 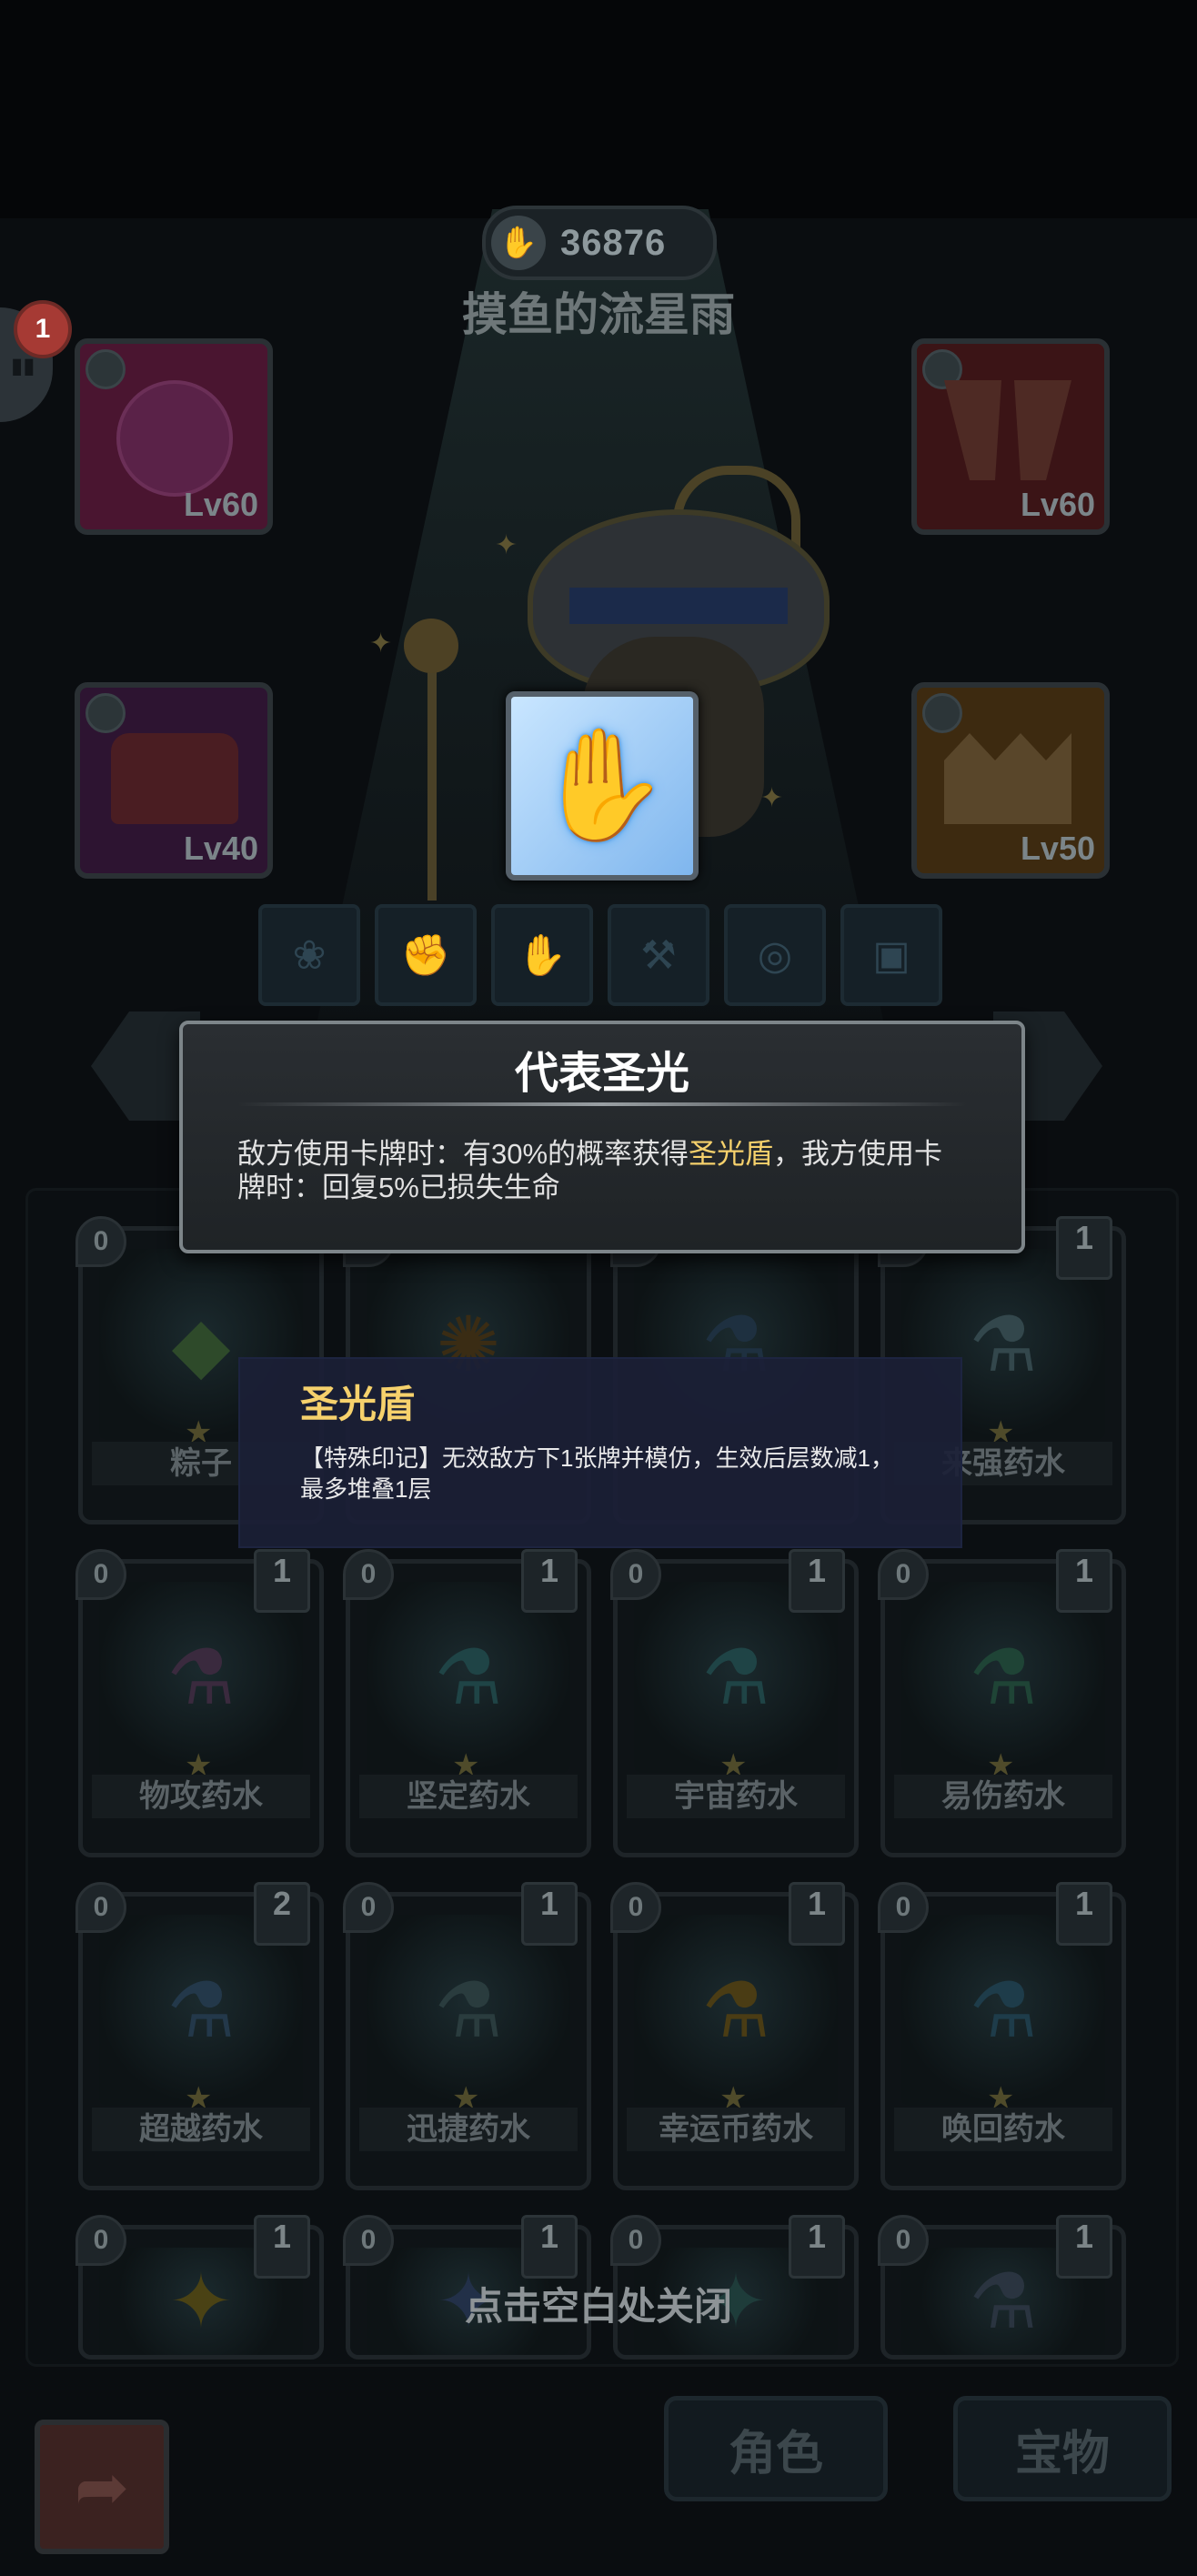 I want to click on currency-display: ✋ 36876, so click(x=599, y=243).